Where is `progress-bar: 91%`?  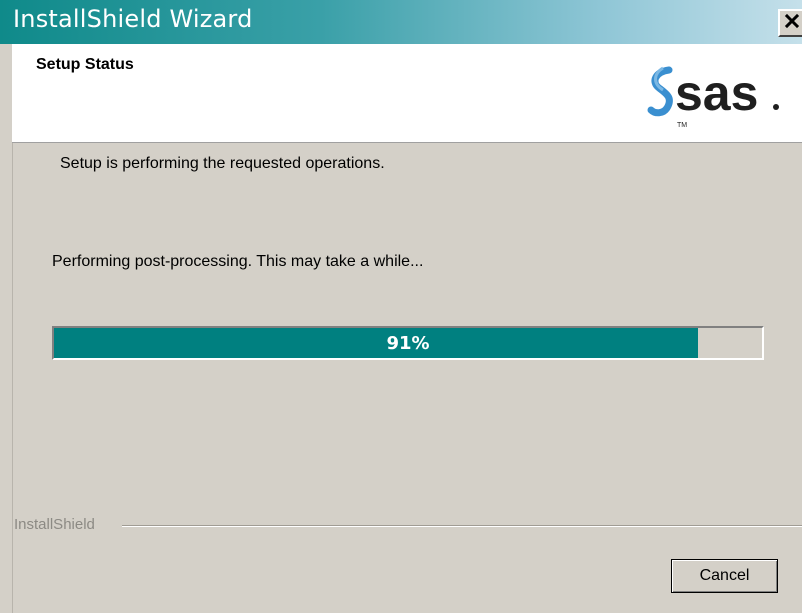
progress-bar: 91% is located at coordinates (408, 343).